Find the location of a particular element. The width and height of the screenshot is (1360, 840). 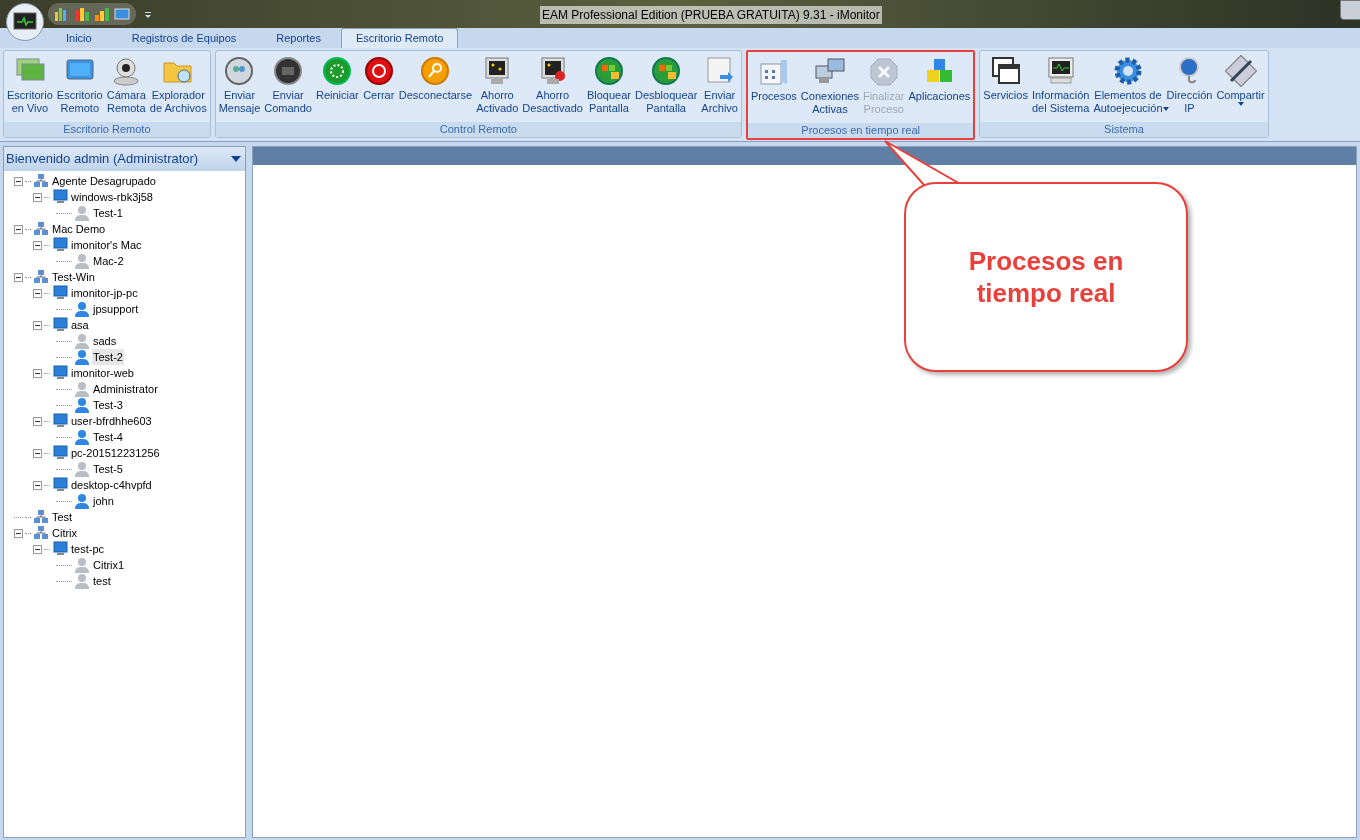

ribbon-button: Enviar Mensaje is located at coordinates (239, 85).